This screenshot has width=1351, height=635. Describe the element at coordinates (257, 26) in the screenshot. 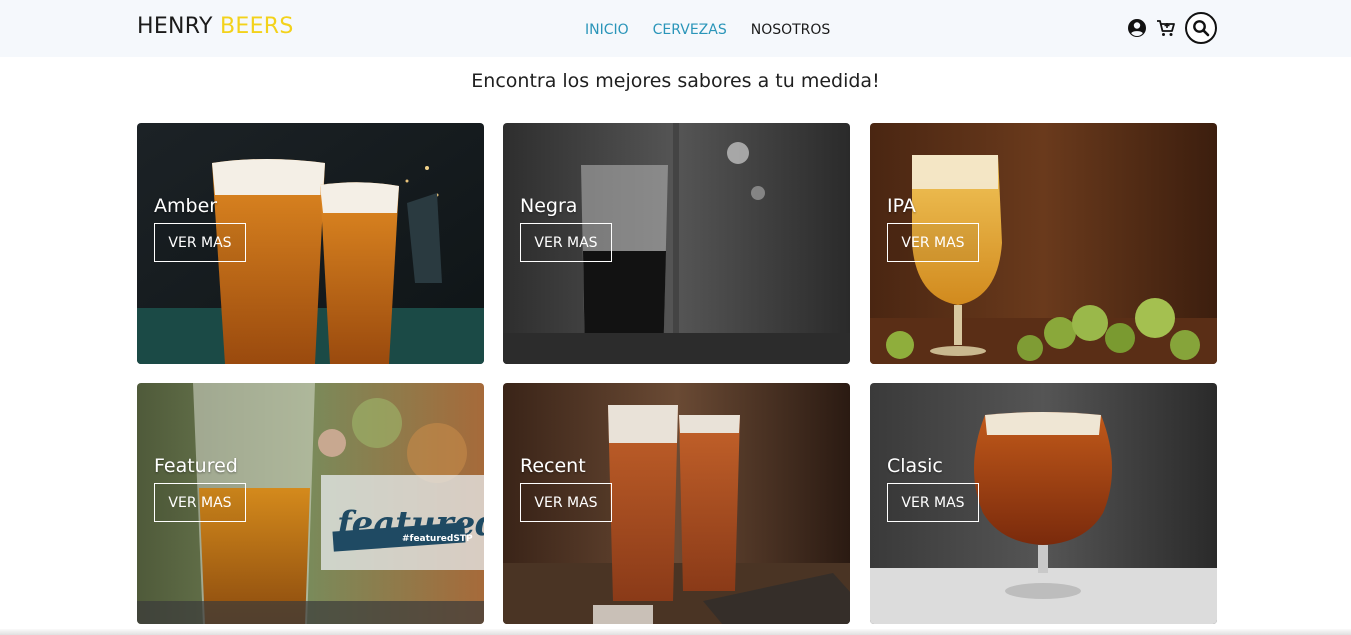

I see `brand-name-part2: BEERS` at that location.